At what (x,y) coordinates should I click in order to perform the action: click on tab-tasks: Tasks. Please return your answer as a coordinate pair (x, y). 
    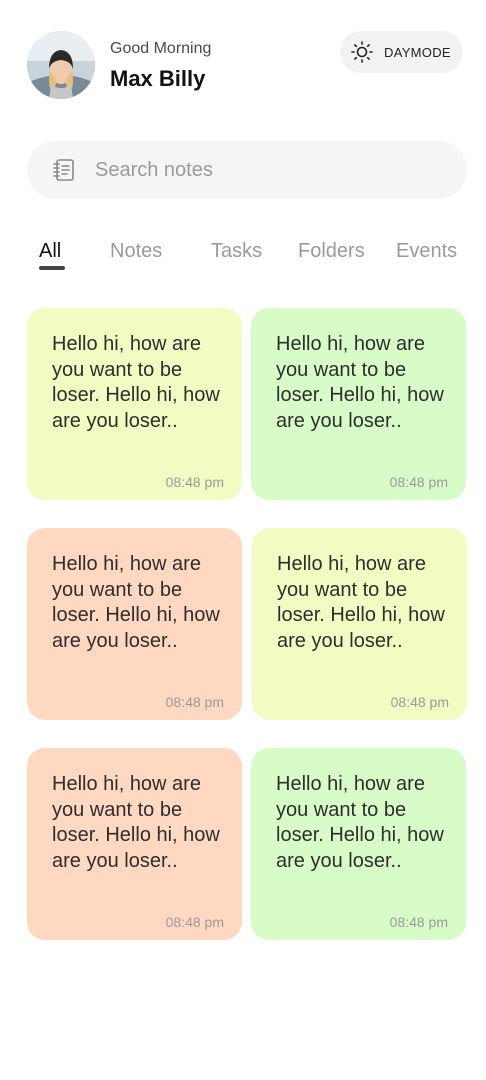
    Looking at the image, I should click on (236, 251).